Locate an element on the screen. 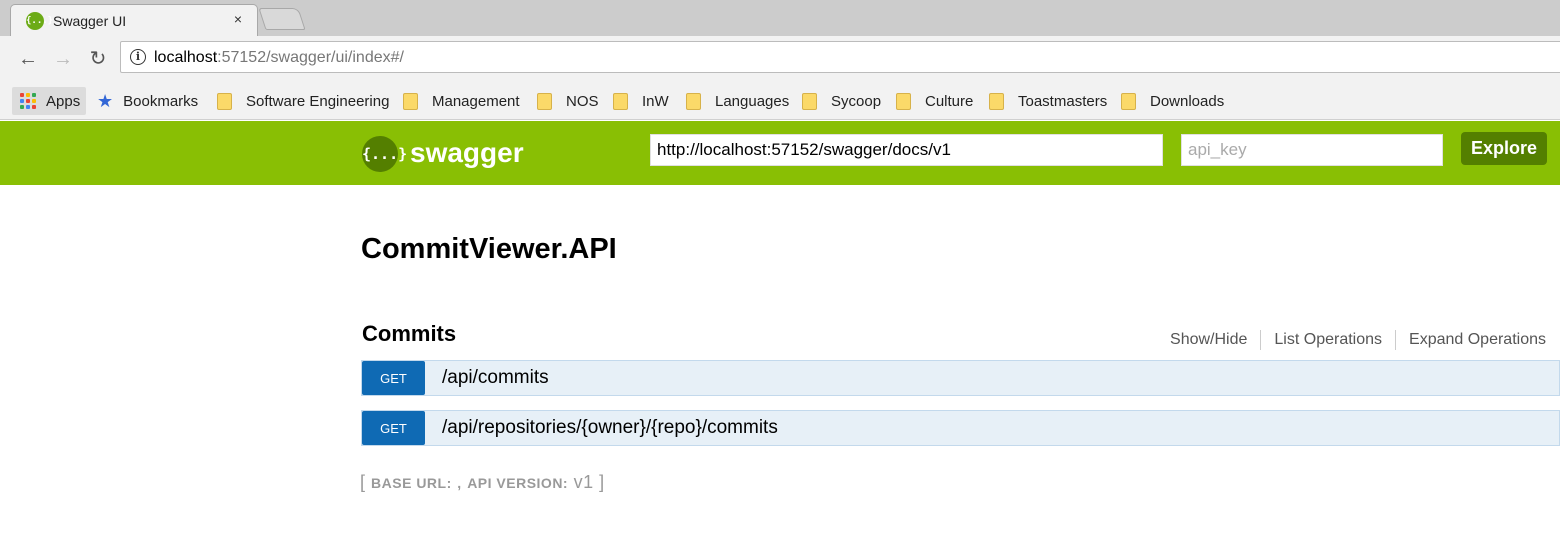 This screenshot has width=1560, height=534. swagger-favicon-icon: {...} is located at coordinates (39, 21).